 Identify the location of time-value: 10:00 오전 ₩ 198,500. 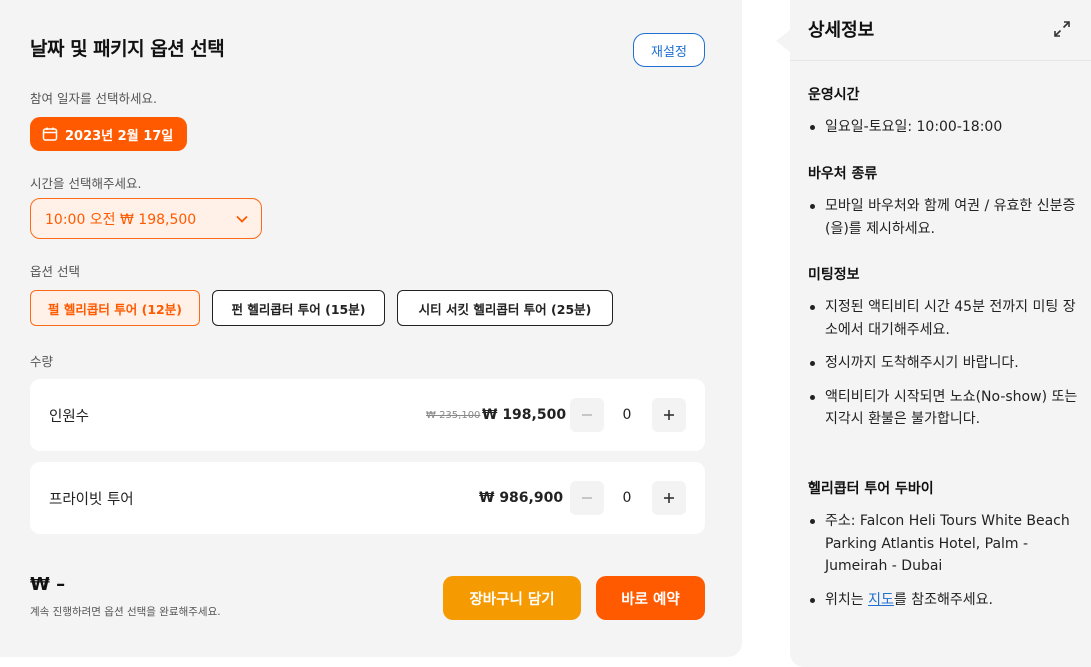
(121, 219).